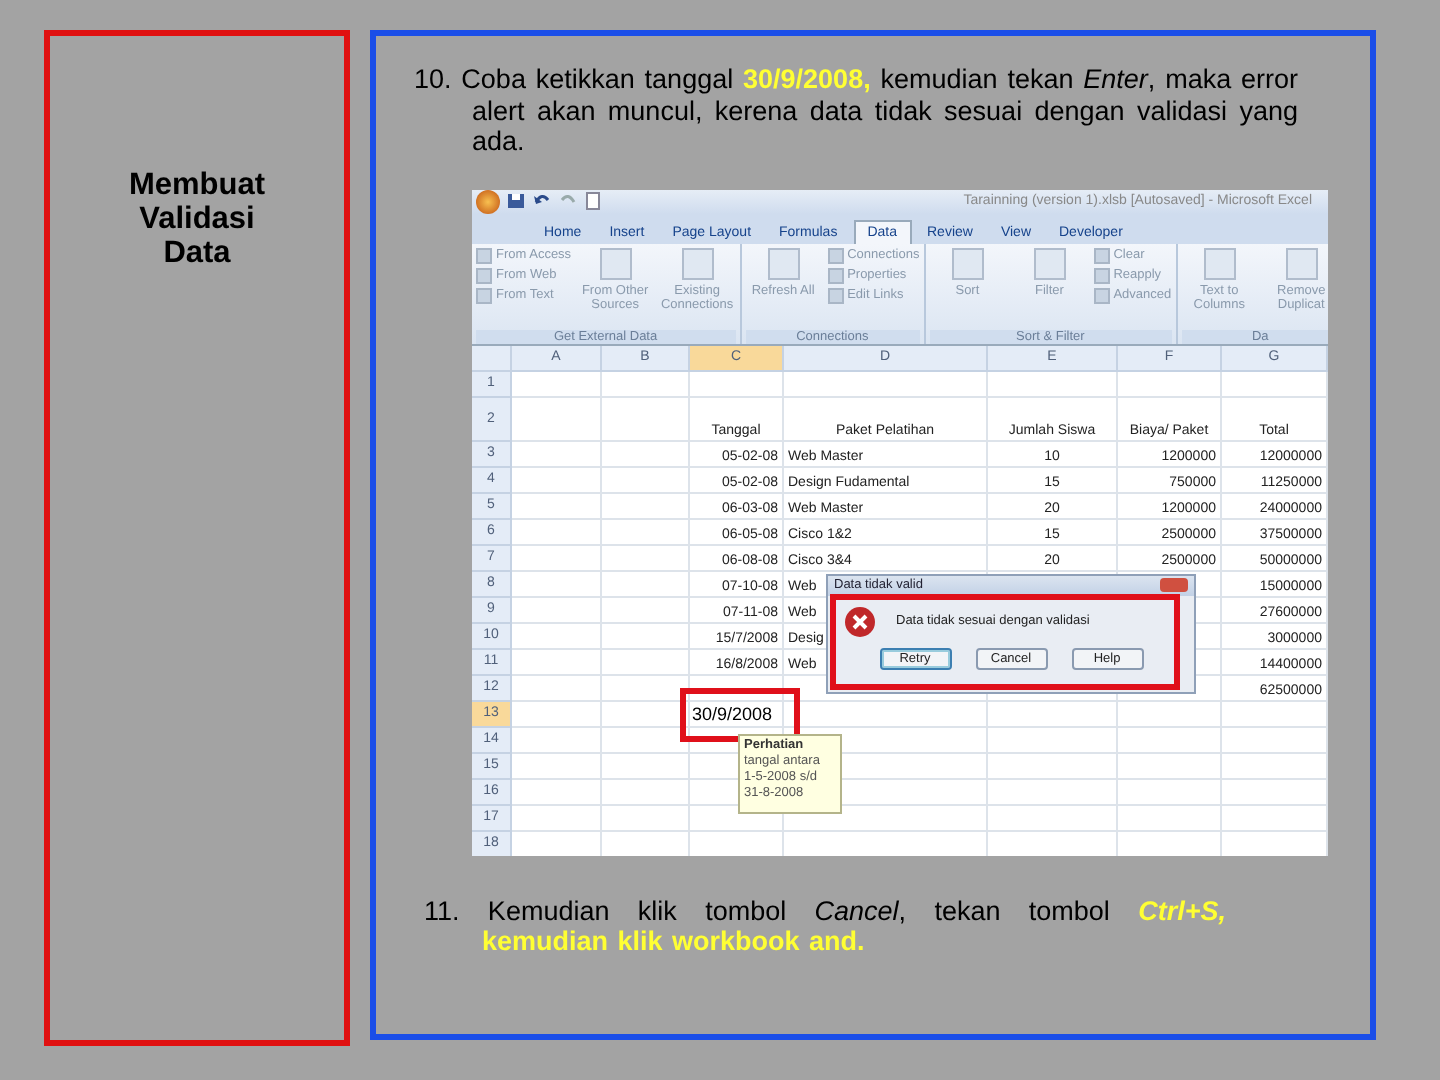 The width and height of the screenshot is (1440, 1080). I want to click on slide-title: Membuat Validasi Data, so click(197, 219).